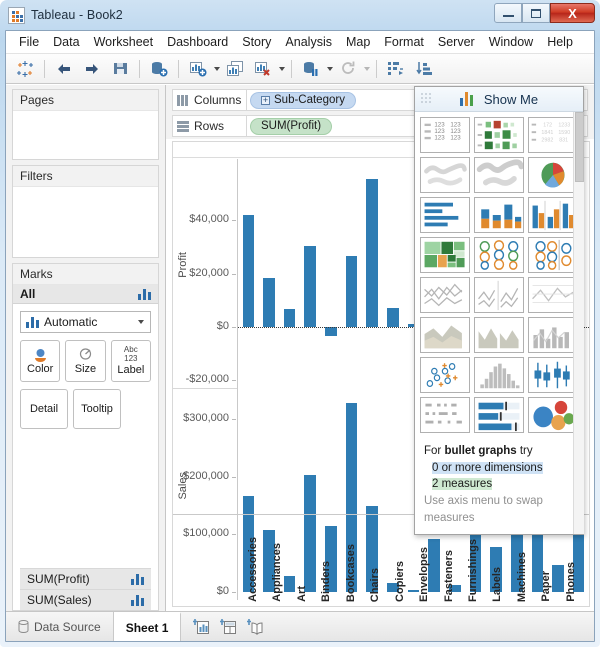 This screenshot has width=600, height=647. Describe the element at coordinates (508, 13) in the screenshot. I see `minimize-button` at that location.